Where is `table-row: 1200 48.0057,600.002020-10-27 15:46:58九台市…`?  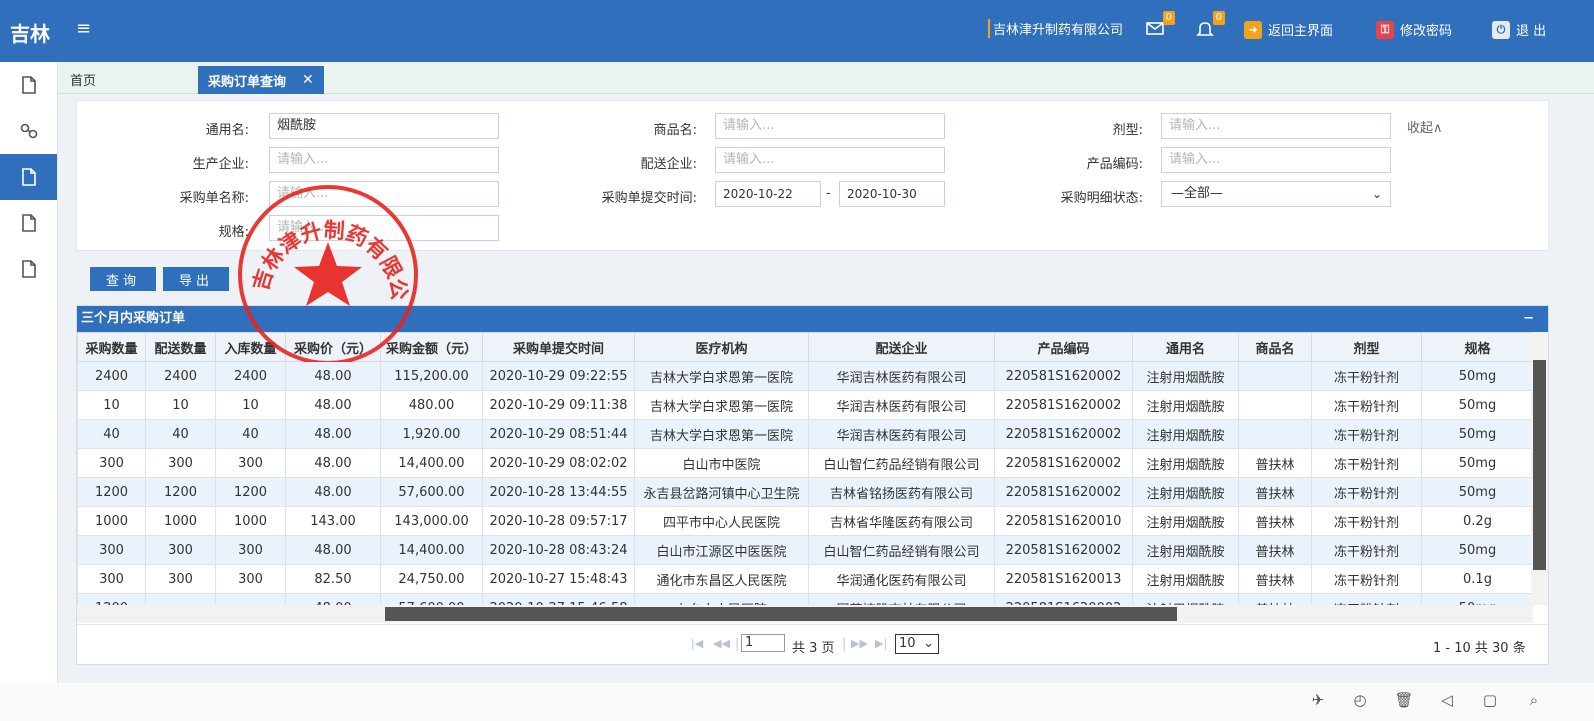
table-row: 1200 48.0057,600.002020-10-27 15:46:58九台市… is located at coordinates (805, 599).